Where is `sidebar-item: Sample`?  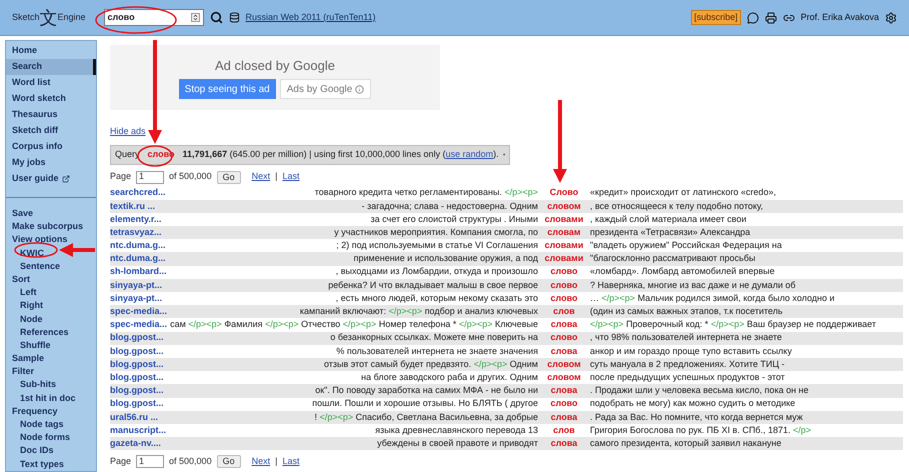
sidebar-item: Sample is located at coordinates (51, 359).